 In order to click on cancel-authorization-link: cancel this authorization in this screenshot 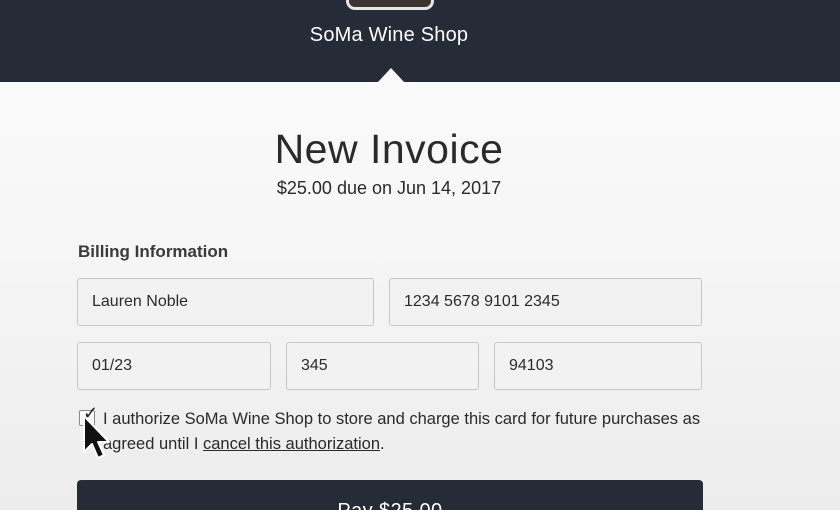, I will do `click(291, 444)`.